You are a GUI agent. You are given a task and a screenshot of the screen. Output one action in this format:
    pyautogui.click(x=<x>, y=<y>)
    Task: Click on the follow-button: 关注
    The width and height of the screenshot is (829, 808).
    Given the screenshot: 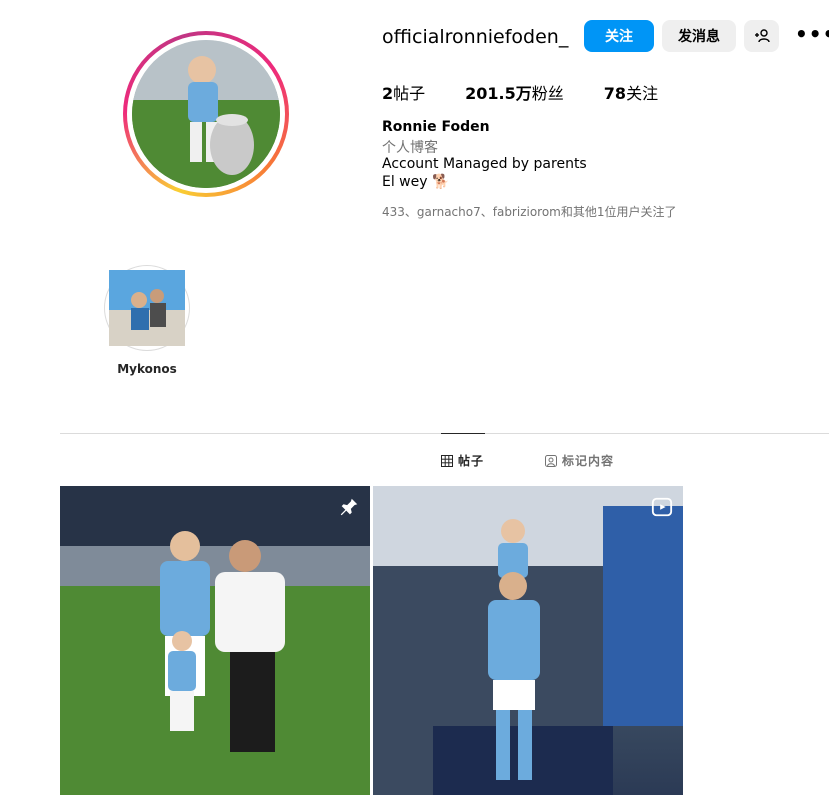 What is the action you would take?
    pyautogui.click(x=619, y=36)
    